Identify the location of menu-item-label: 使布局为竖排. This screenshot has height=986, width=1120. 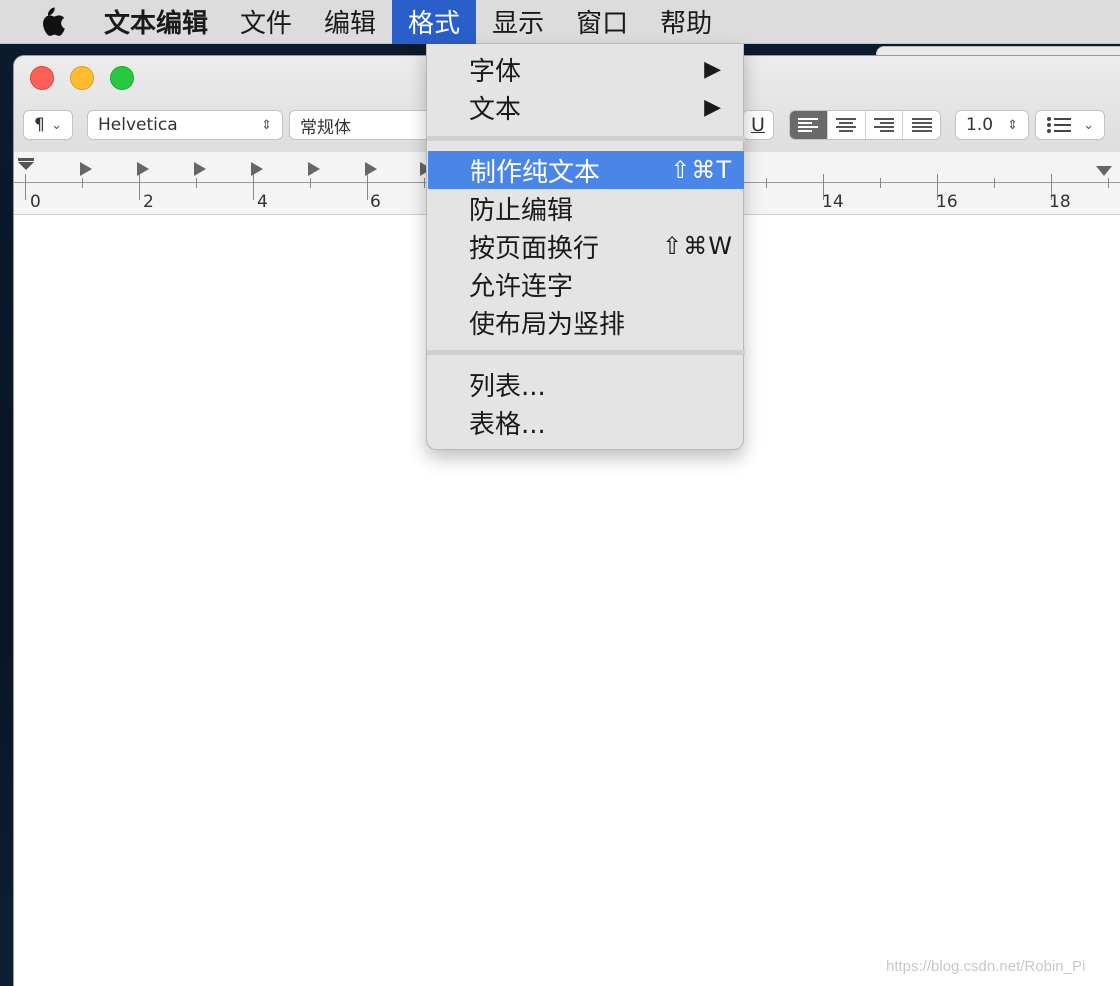
(547, 324).